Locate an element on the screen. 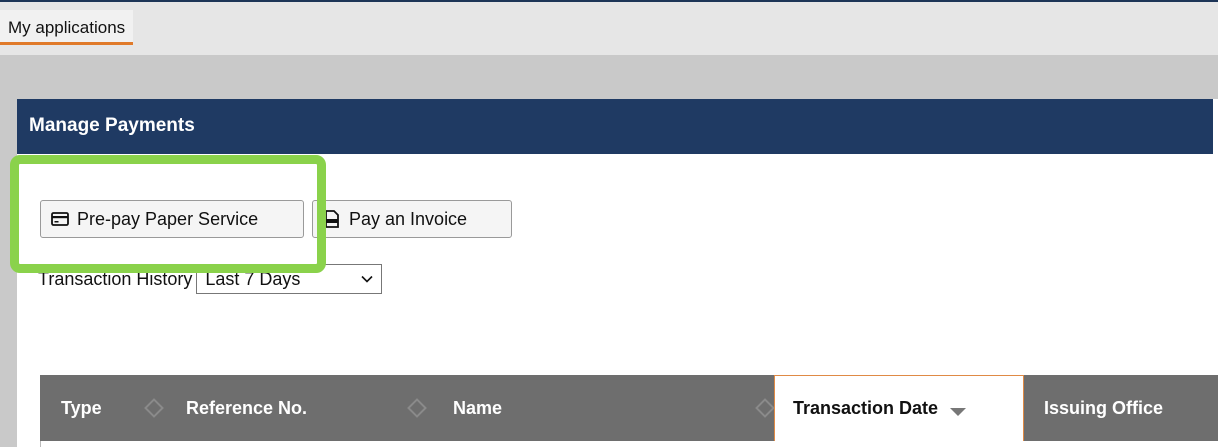  left-gutter is located at coordinates (8, 251).